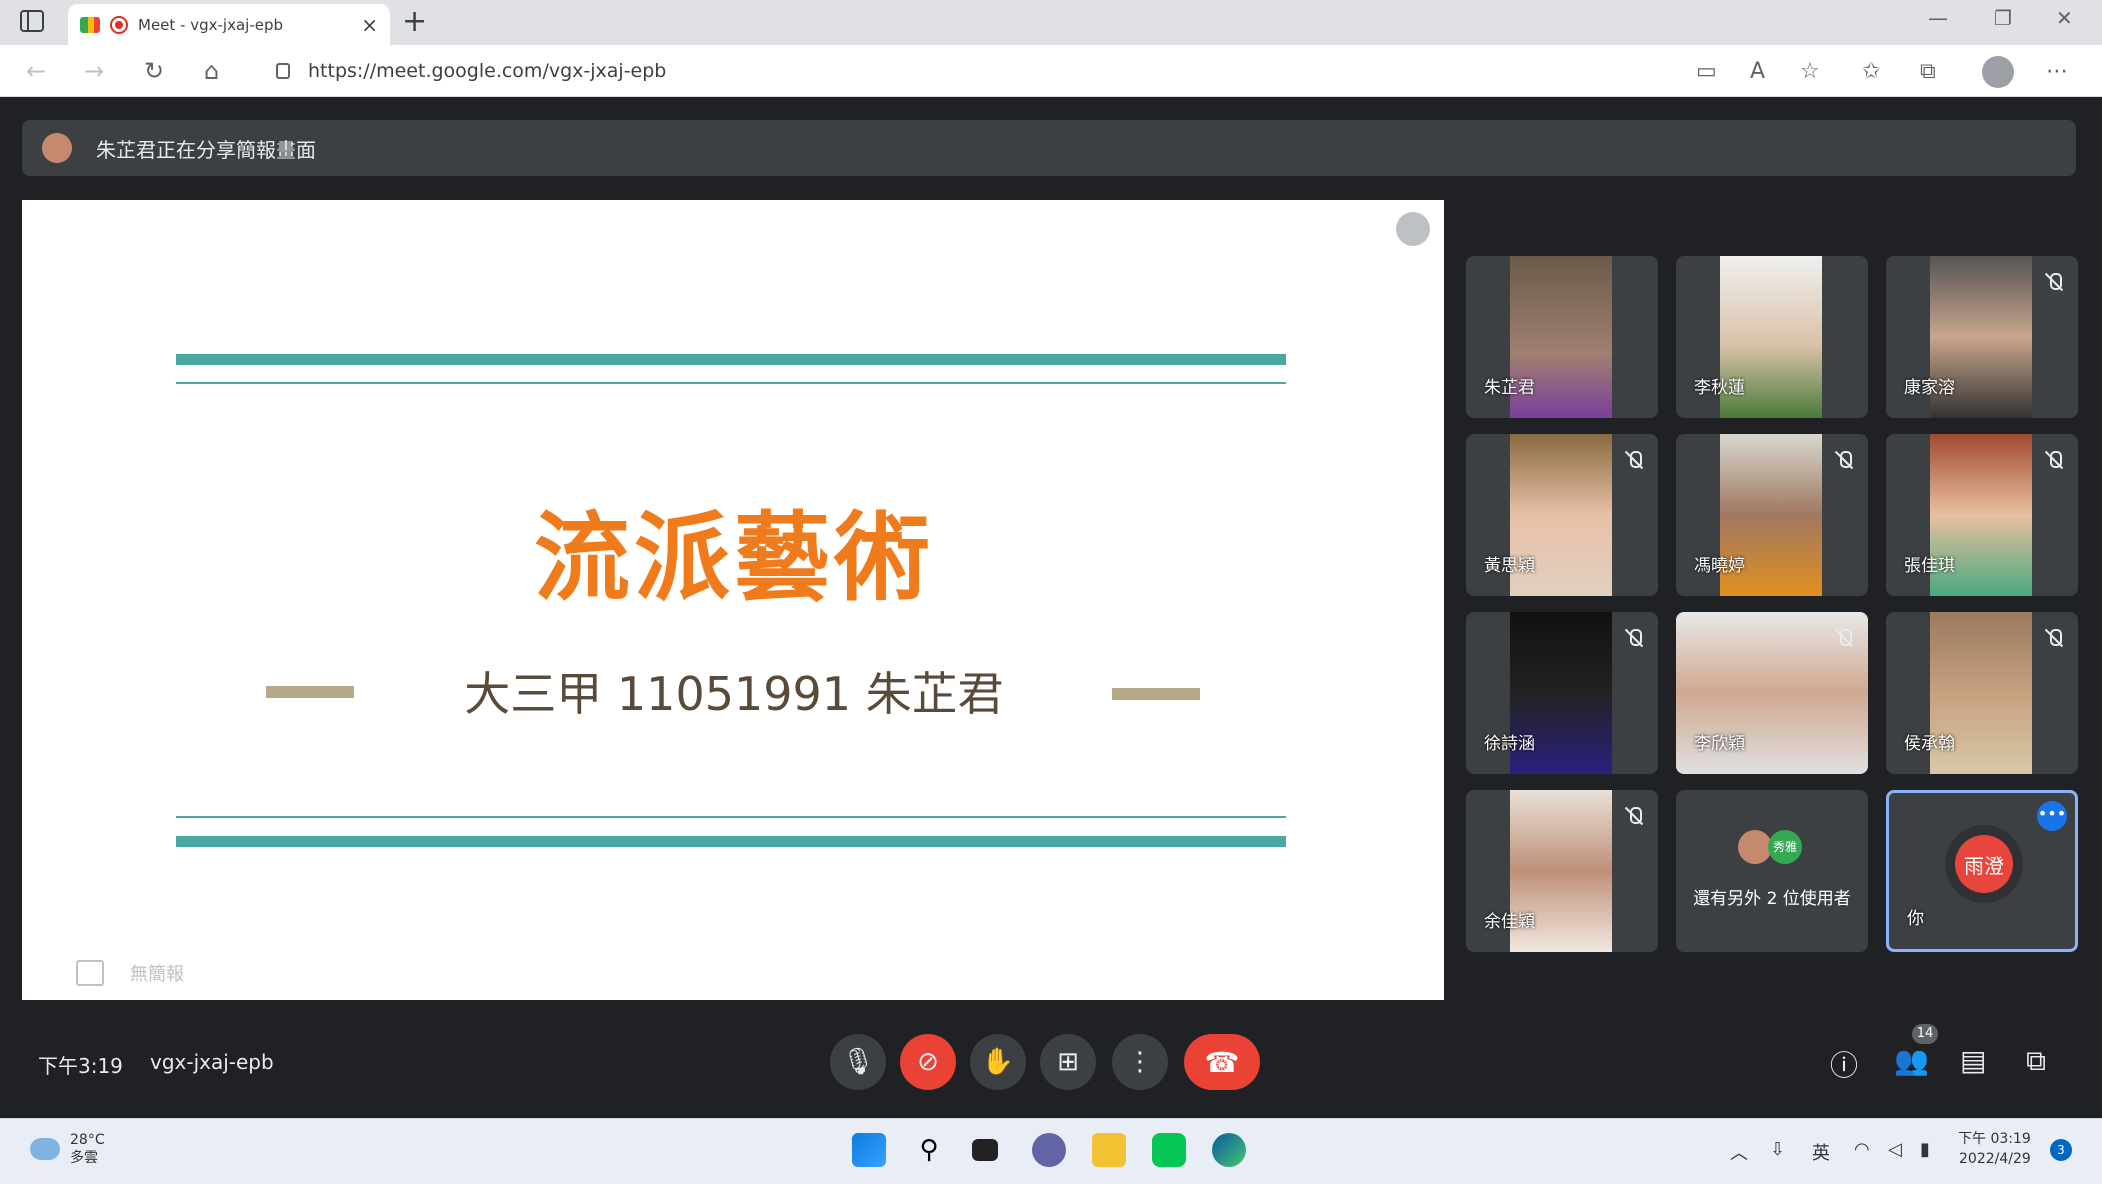 Image resolution: width=2102 pixels, height=1184 pixels. Describe the element at coordinates (1562, 693) in the screenshot. I see `participant-tile: 徐詩涵` at that location.